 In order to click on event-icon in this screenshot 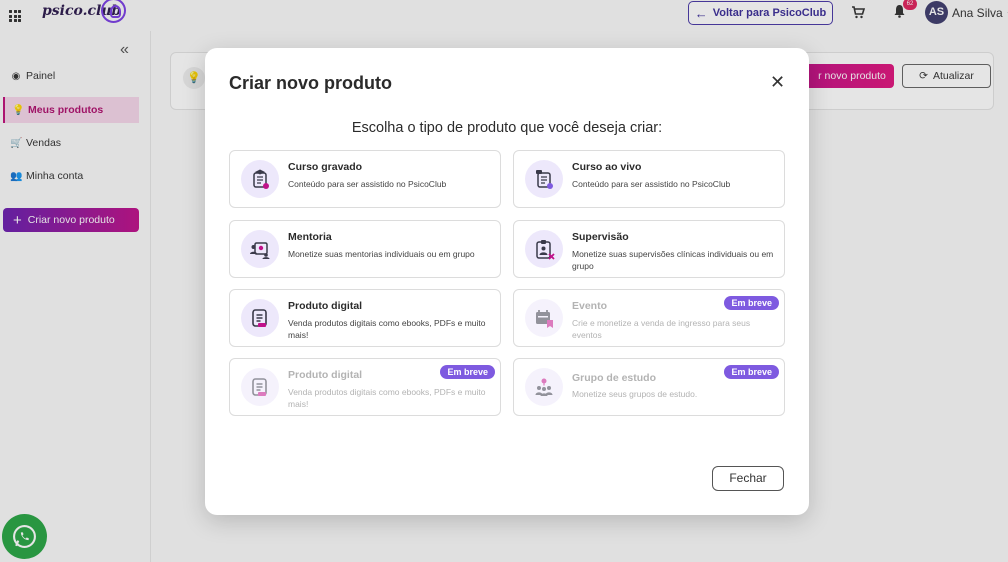, I will do `click(544, 318)`.